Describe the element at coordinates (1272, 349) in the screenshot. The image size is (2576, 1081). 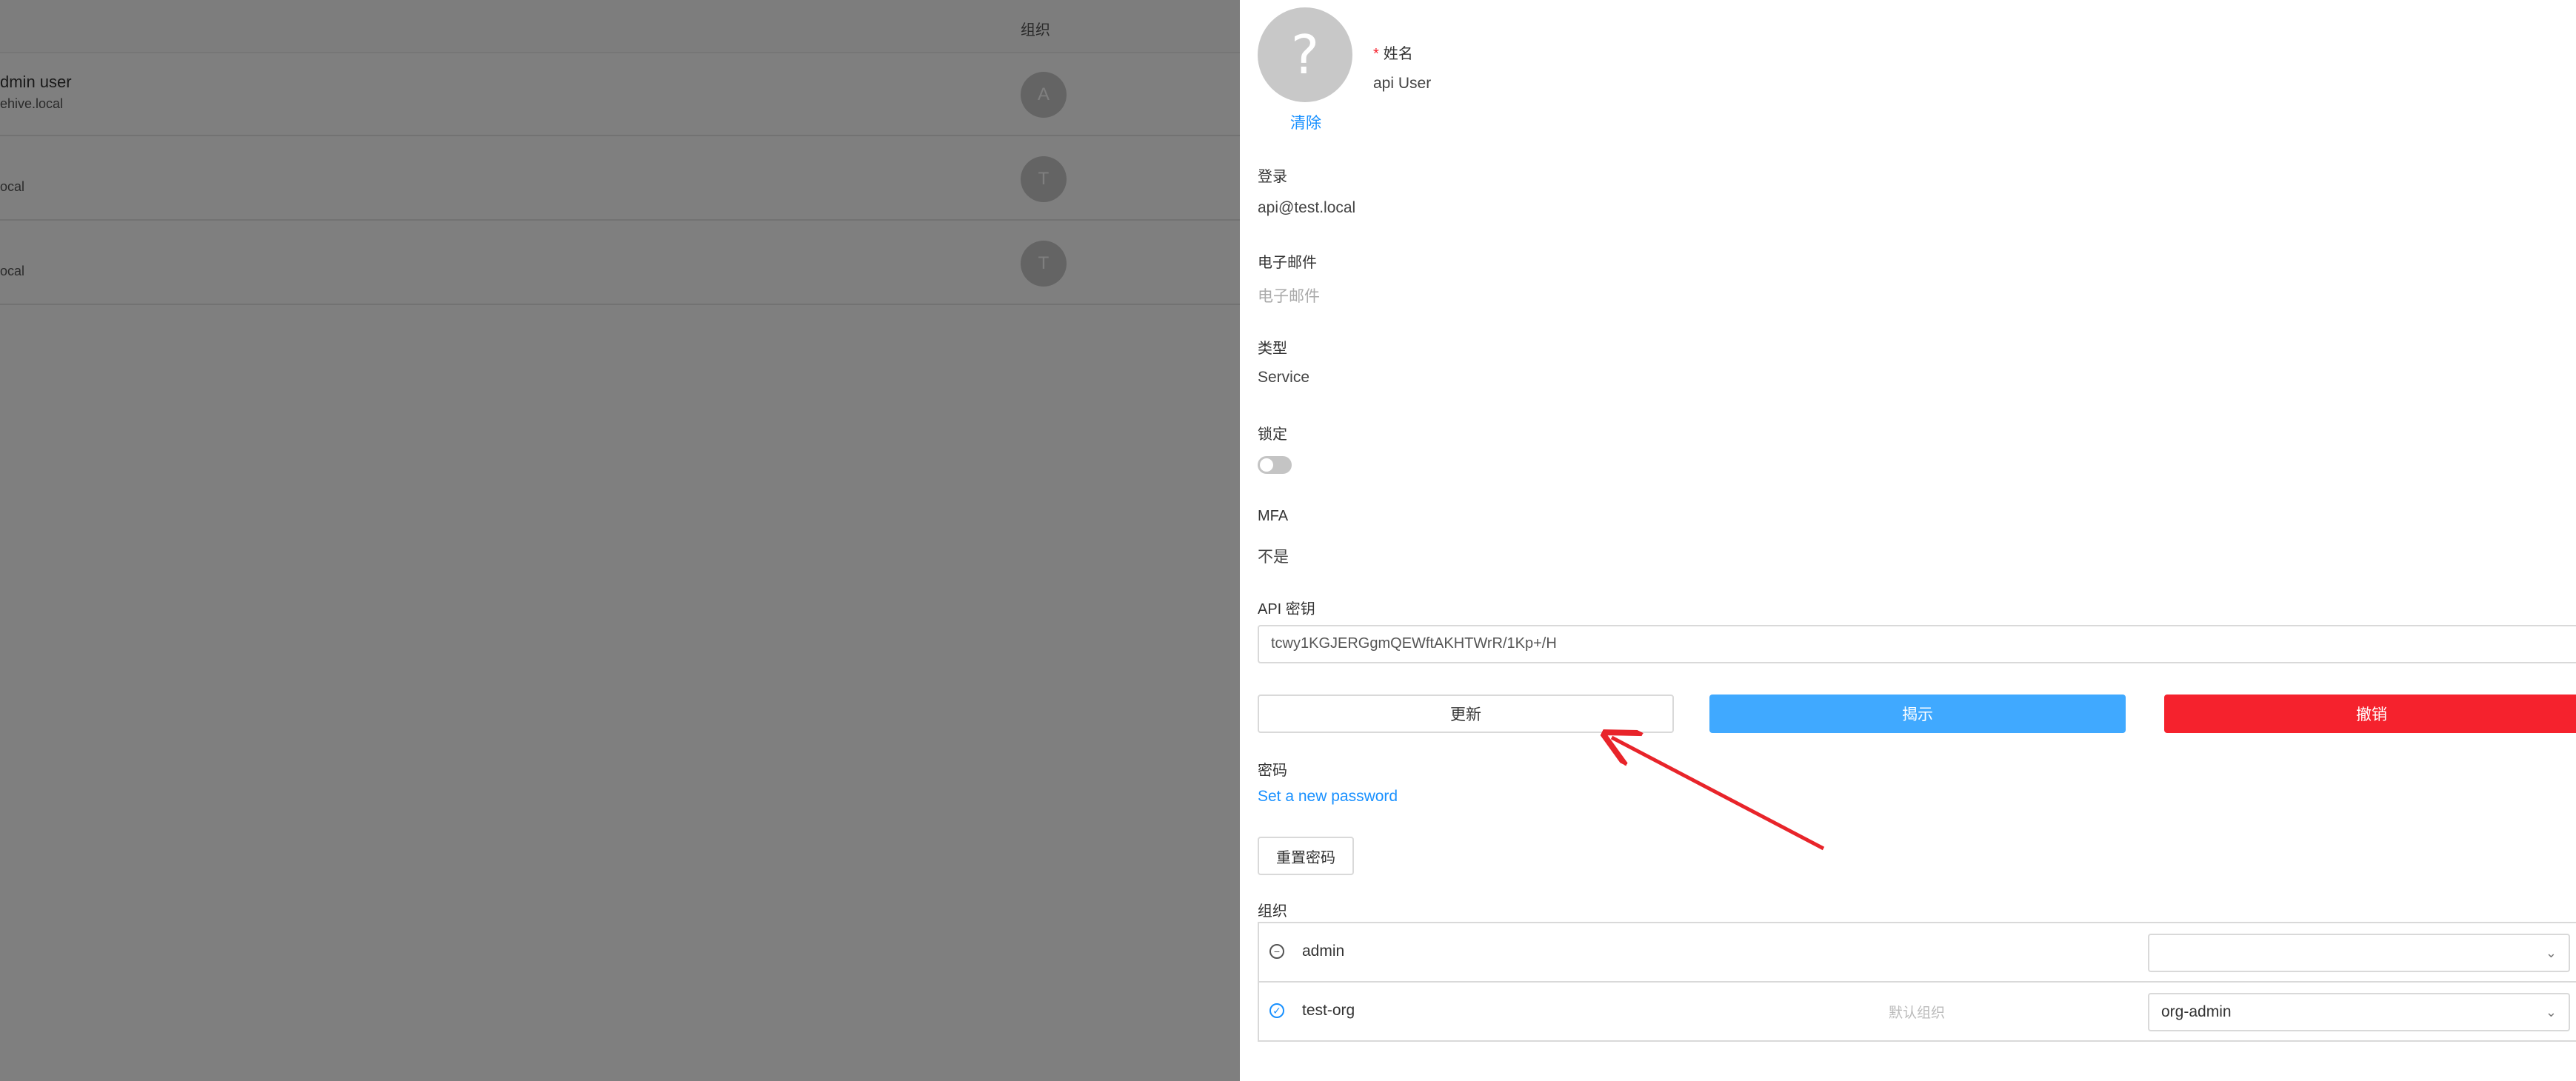
I see `type-label: 类型` at that location.